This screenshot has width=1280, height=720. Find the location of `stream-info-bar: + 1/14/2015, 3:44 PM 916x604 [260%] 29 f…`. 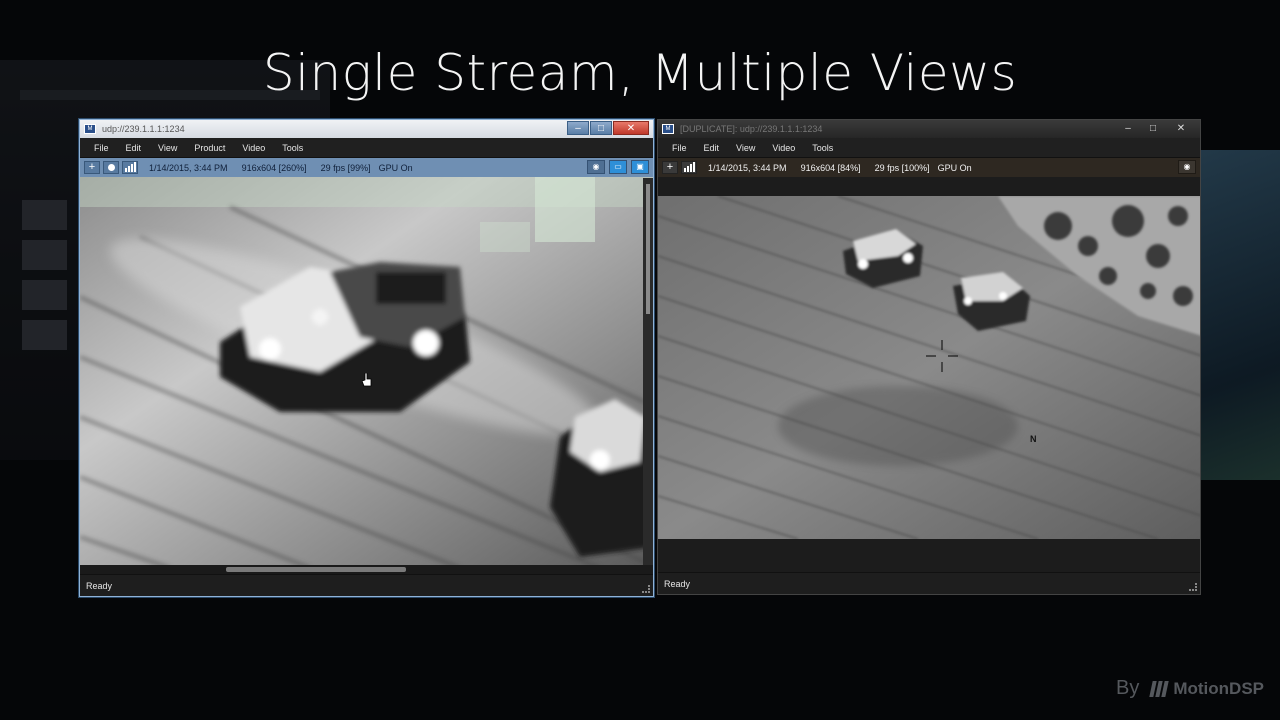

stream-info-bar: + 1/14/2015, 3:44 PM 916x604 [260%] 29 f… is located at coordinates (366, 167).